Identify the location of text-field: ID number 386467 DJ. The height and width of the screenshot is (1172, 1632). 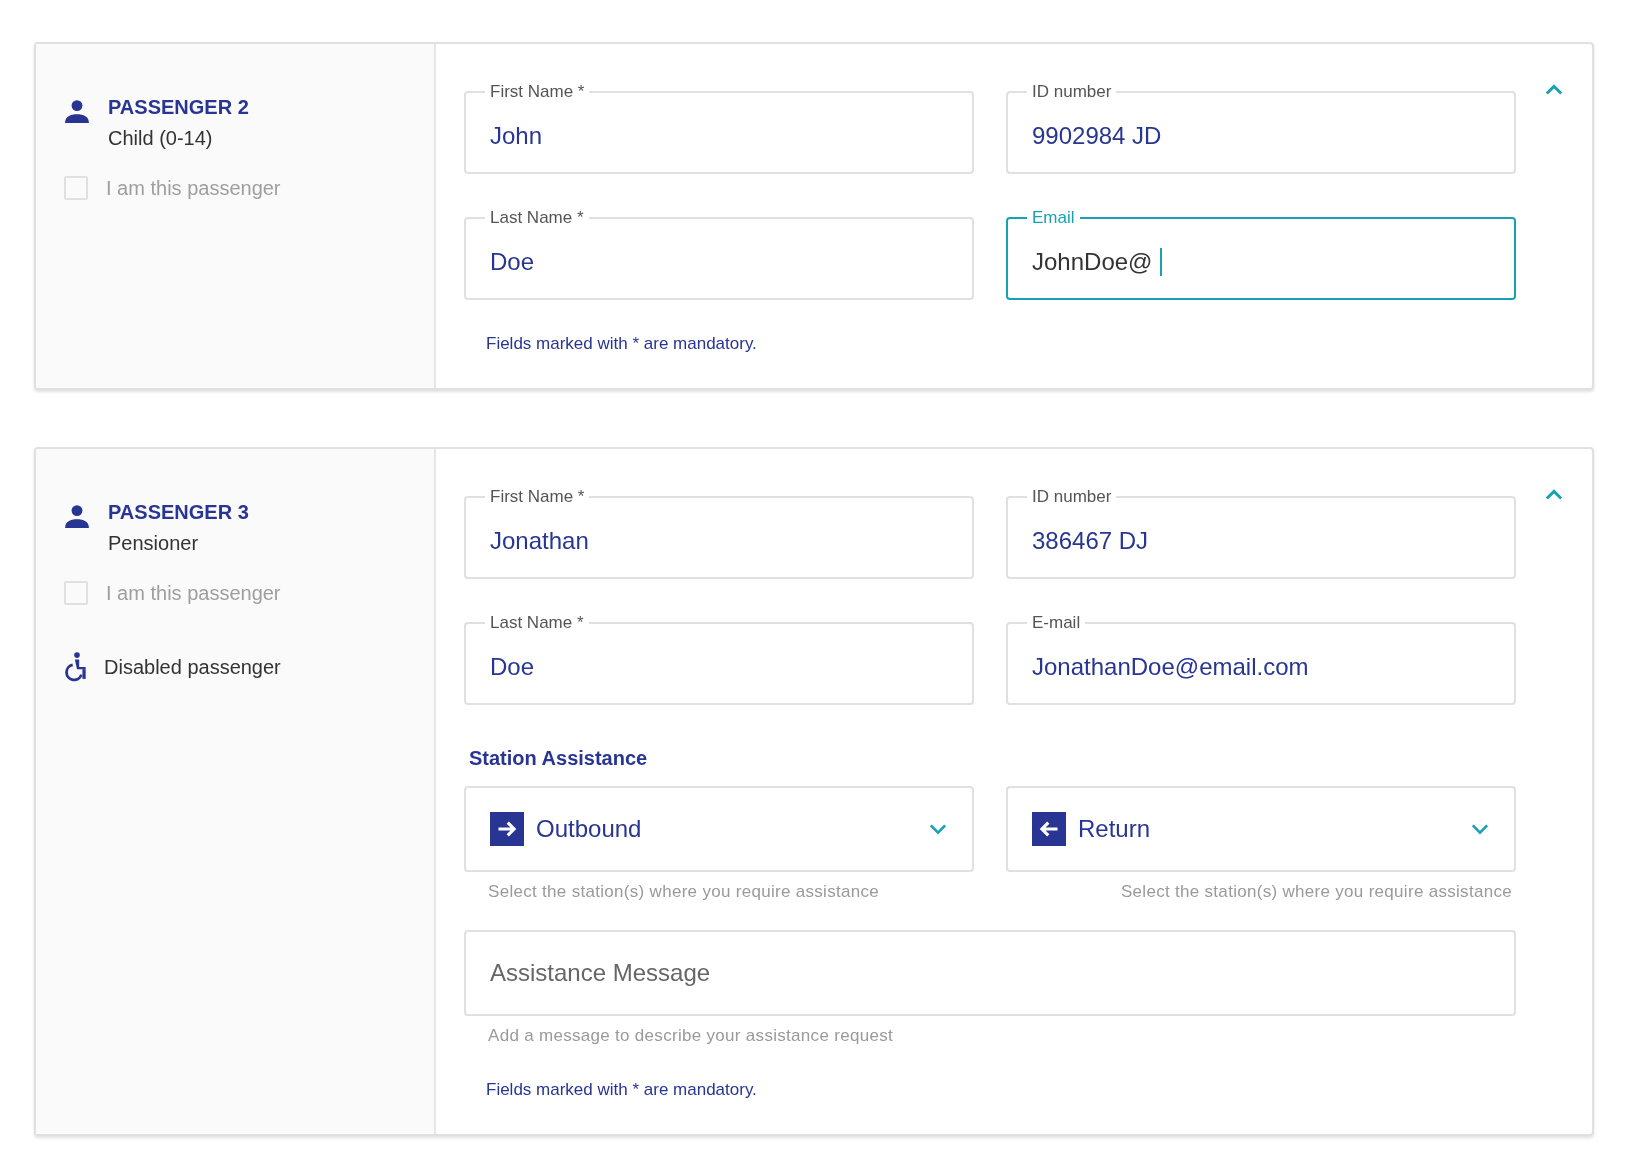
(1261, 533).